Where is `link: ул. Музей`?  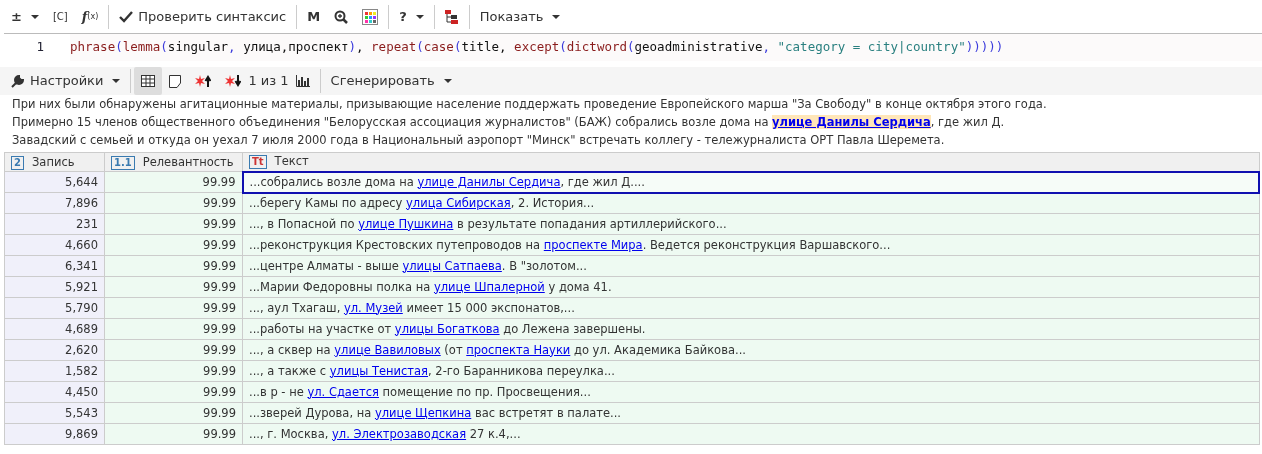
link: ул. Музей is located at coordinates (373, 307).